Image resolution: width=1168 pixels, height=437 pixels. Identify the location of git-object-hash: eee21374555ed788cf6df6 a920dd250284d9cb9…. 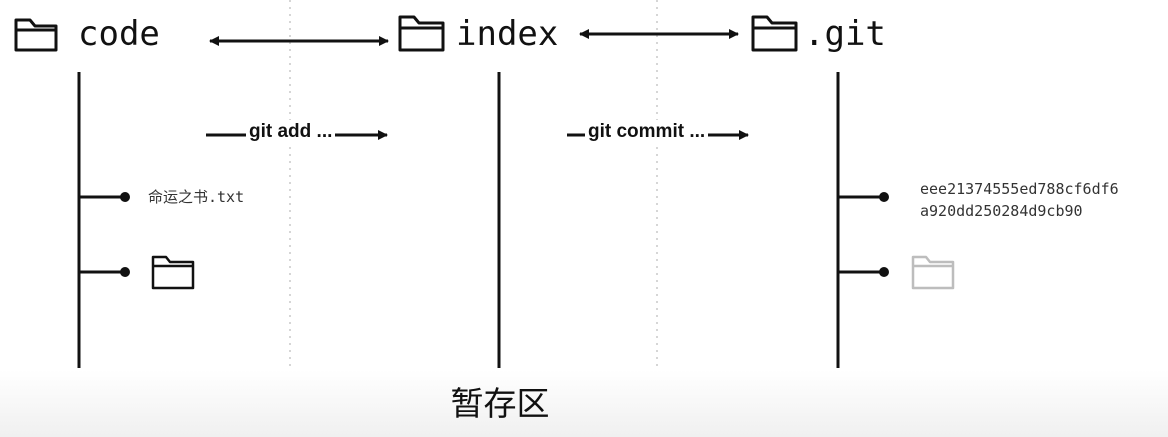
(1019, 200).